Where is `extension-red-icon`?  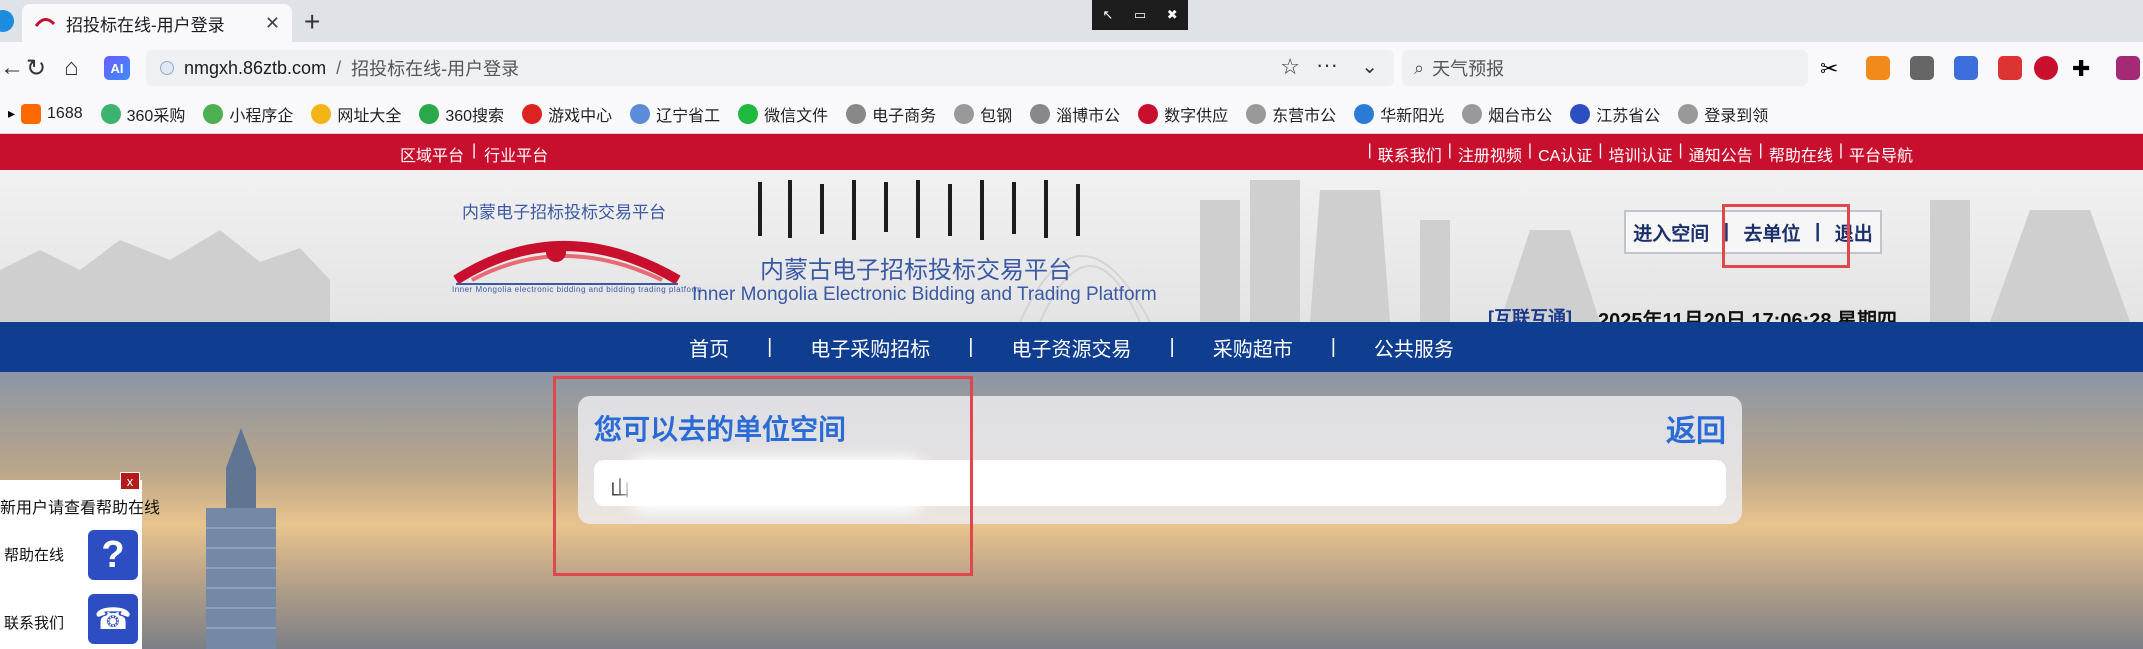
extension-red-icon is located at coordinates (2046, 68).